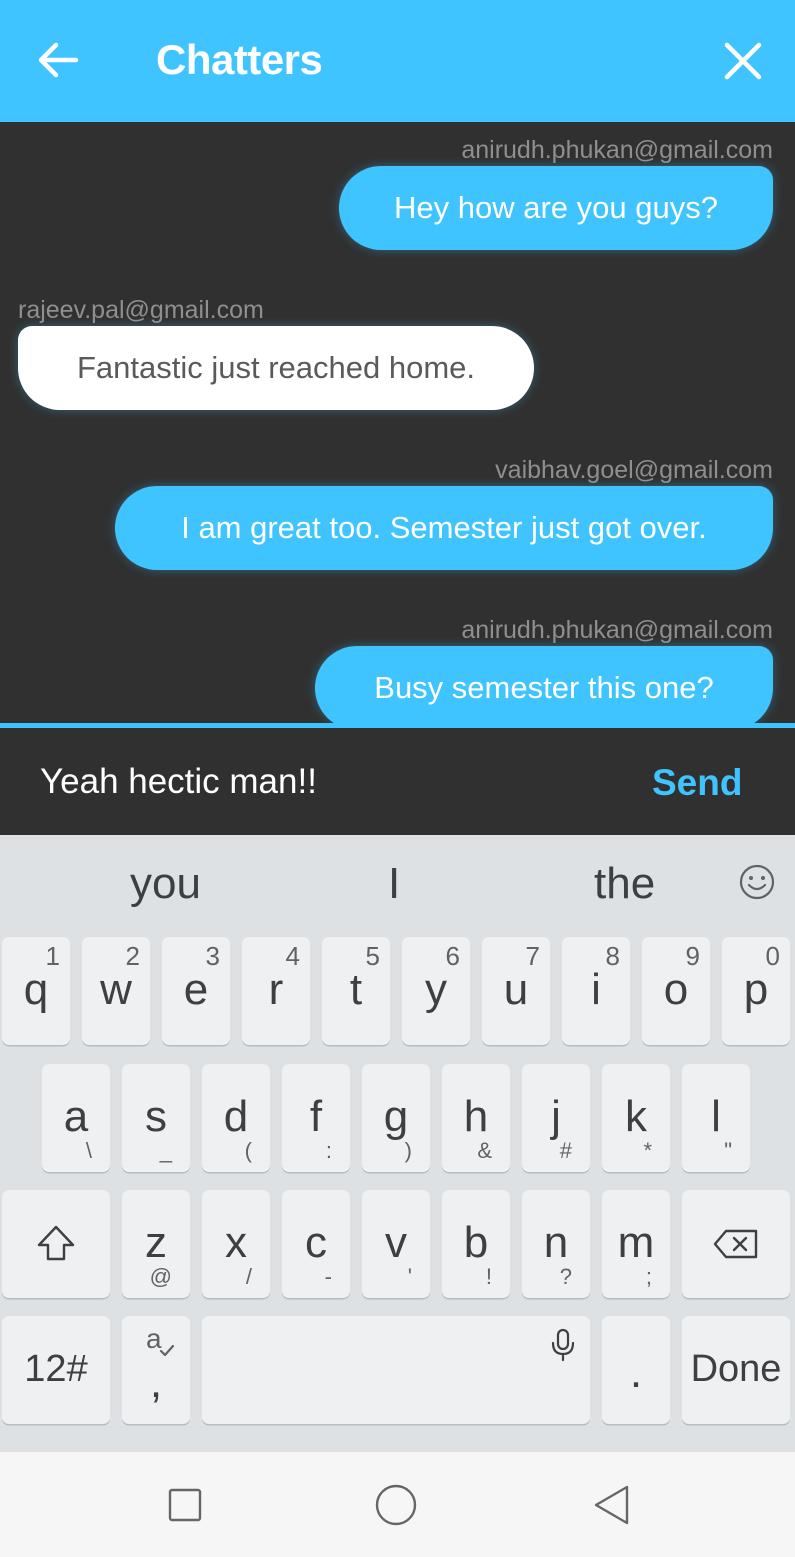 The image size is (795, 1557). I want to click on shift-icon, so click(56, 1243).